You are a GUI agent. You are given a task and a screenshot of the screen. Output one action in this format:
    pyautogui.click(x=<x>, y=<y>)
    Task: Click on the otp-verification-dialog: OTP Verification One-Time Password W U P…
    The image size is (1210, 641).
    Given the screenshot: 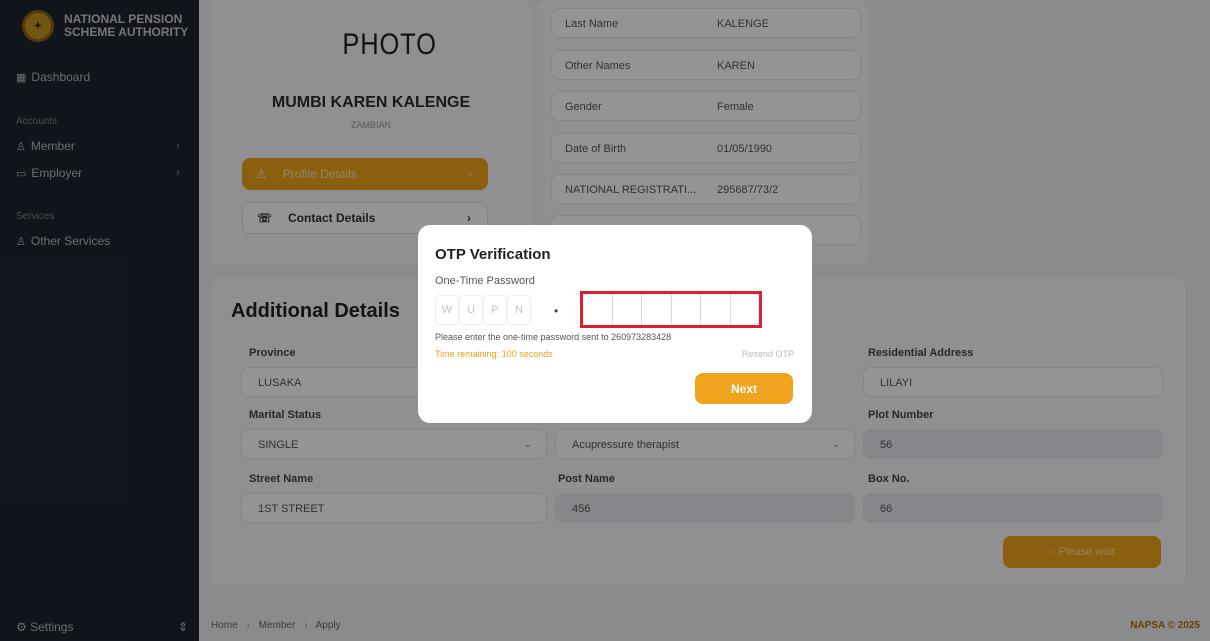 What is the action you would take?
    pyautogui.click(x=615, y=324)
    